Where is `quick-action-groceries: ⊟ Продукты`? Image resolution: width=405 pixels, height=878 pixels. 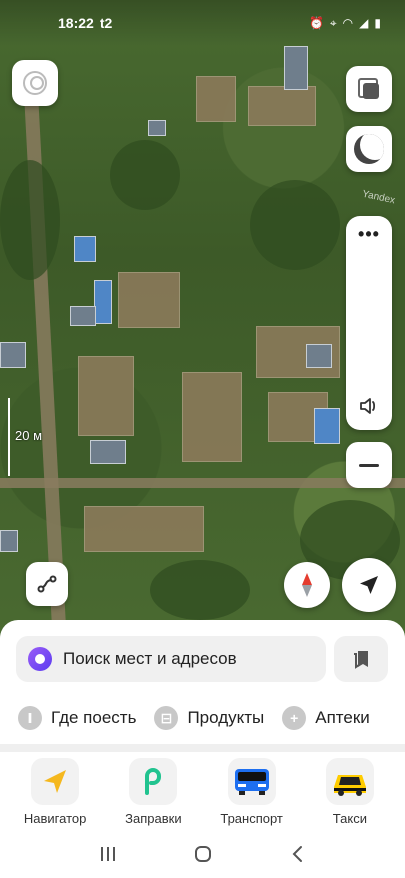 quick-action-groceries: ⊟ Продукты is located at coordinates (209, 718).